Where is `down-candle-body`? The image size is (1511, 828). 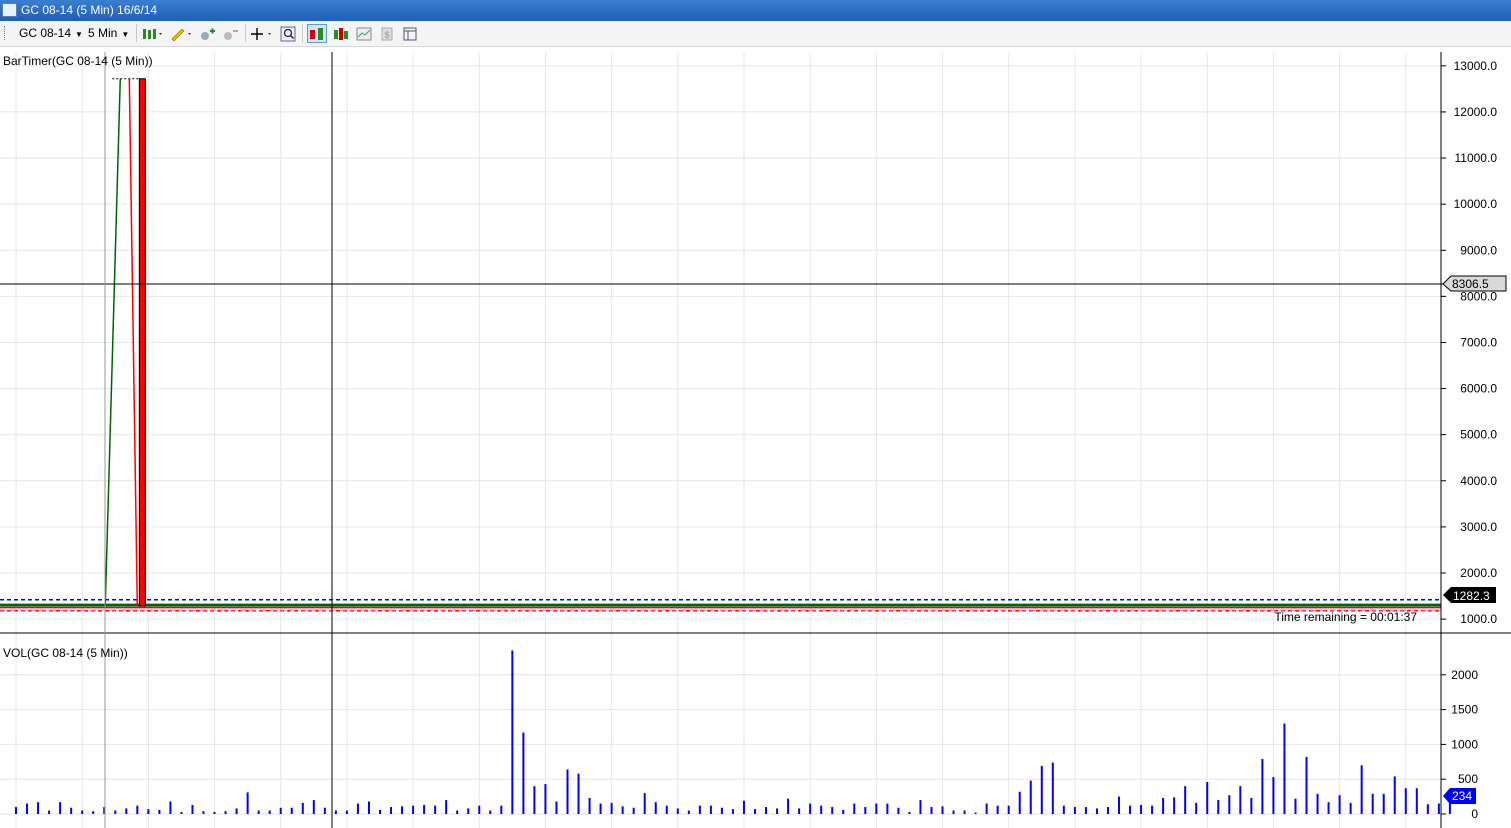 down-candle-body is located at coordinates (142, 342).